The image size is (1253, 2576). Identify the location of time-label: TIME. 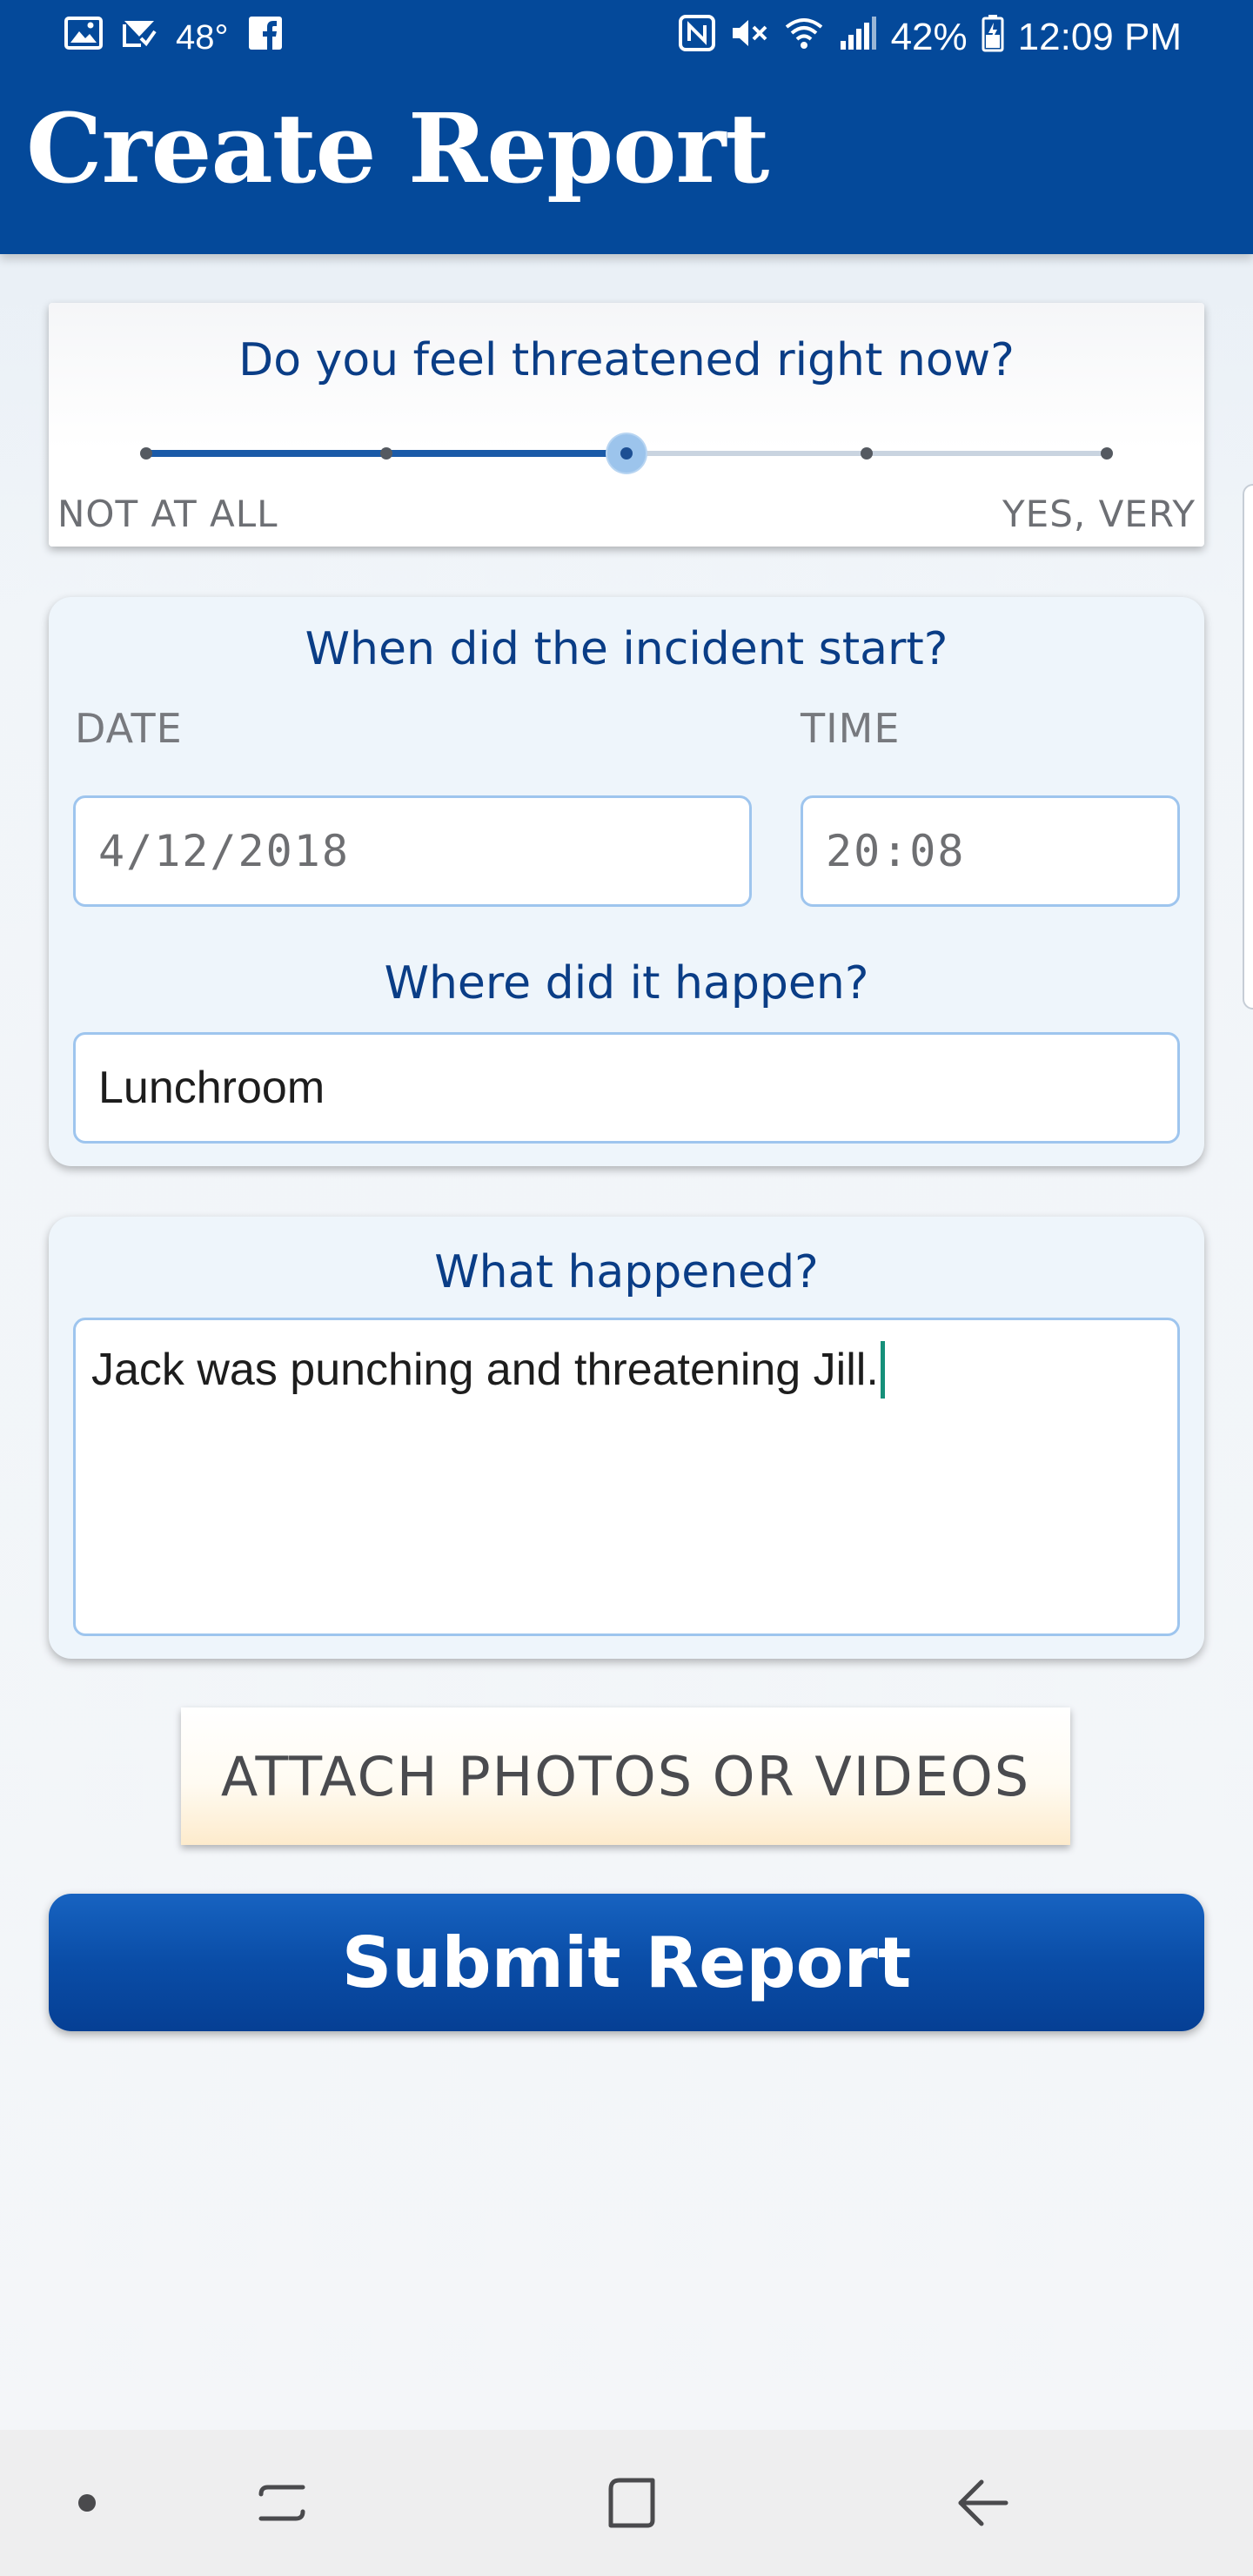
(851, 728).